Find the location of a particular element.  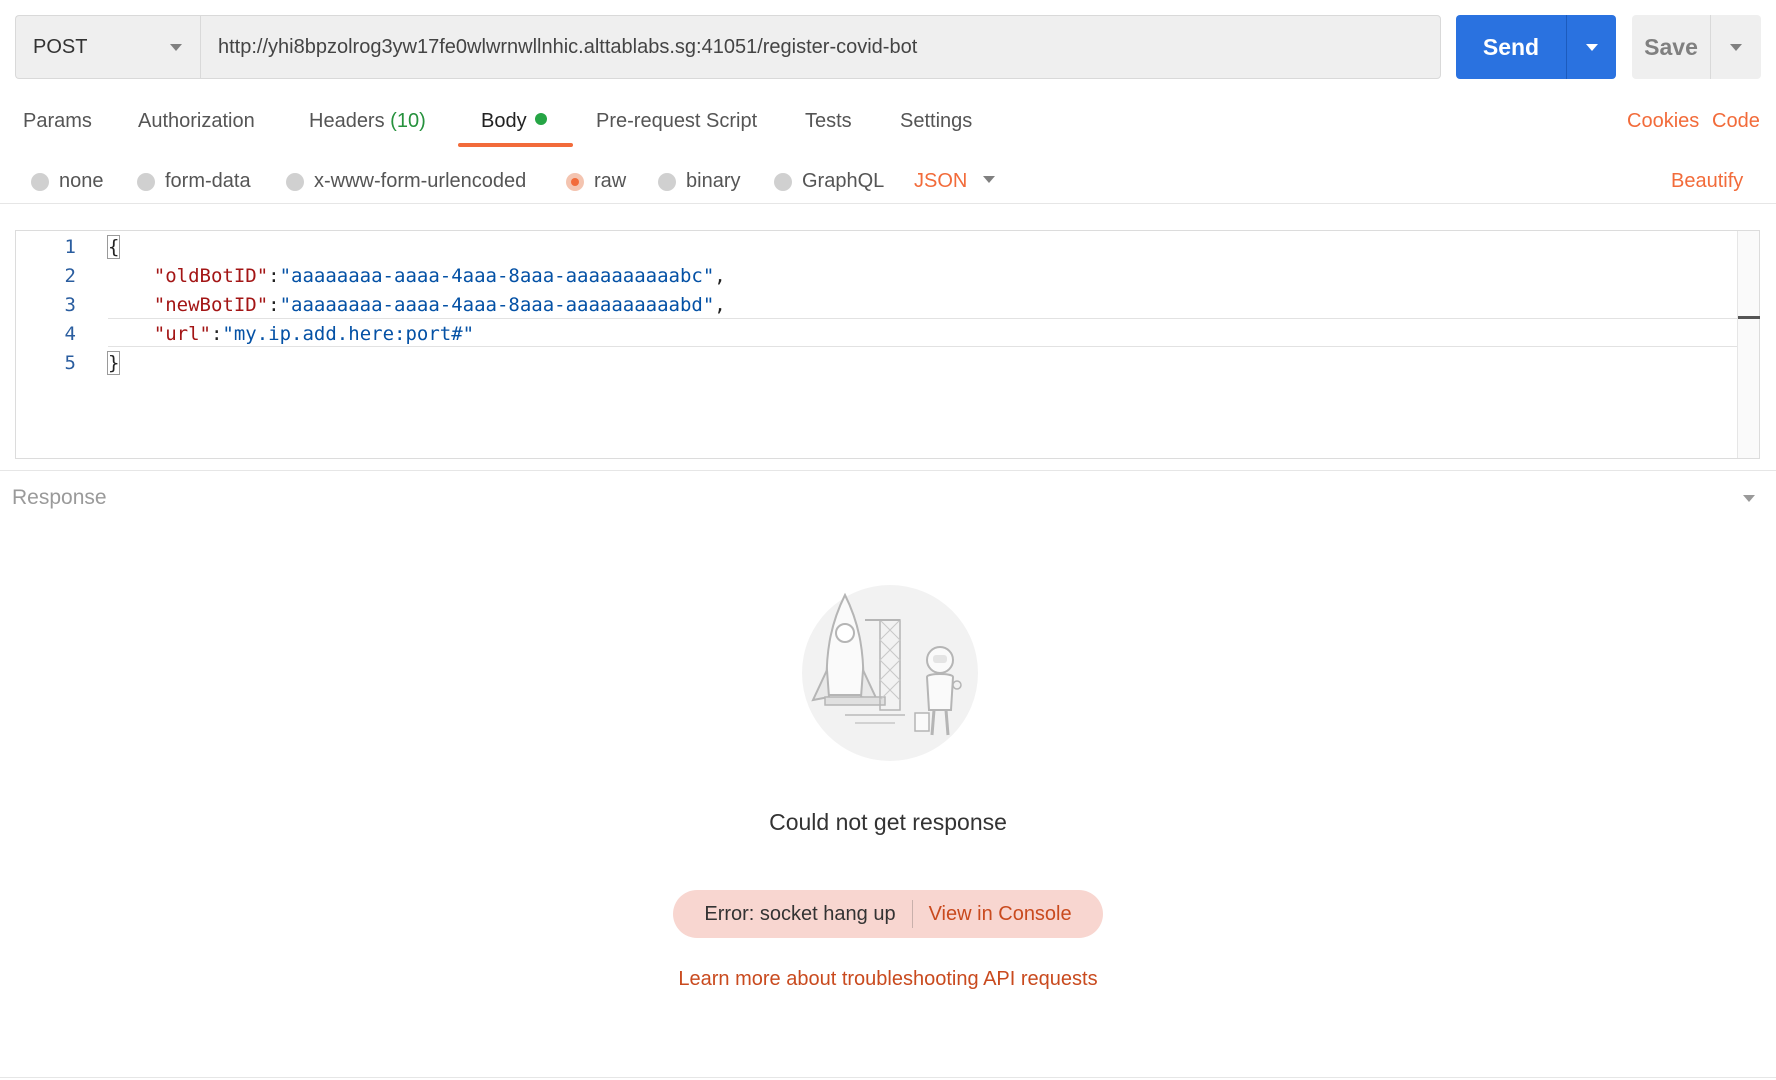

line-number: 2 is located at coordinates (70, 276).